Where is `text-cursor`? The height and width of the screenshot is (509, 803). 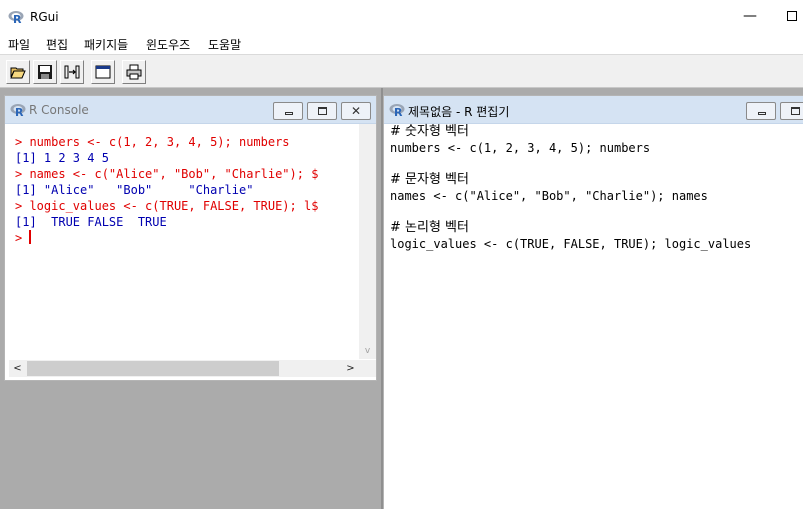 text-cursor is located at coordinates (30, 237).